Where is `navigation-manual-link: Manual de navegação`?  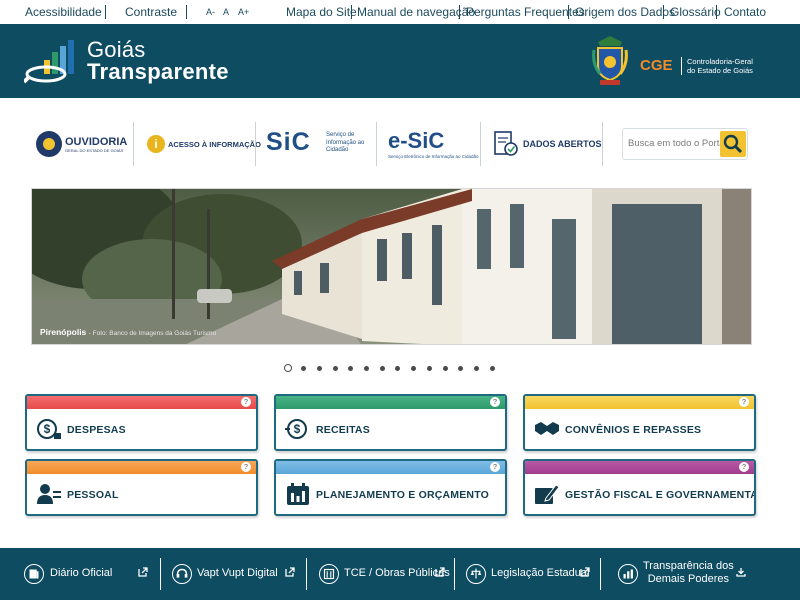 navigation-manual-link: Manual de navegação is located at coordinates (416, 12).